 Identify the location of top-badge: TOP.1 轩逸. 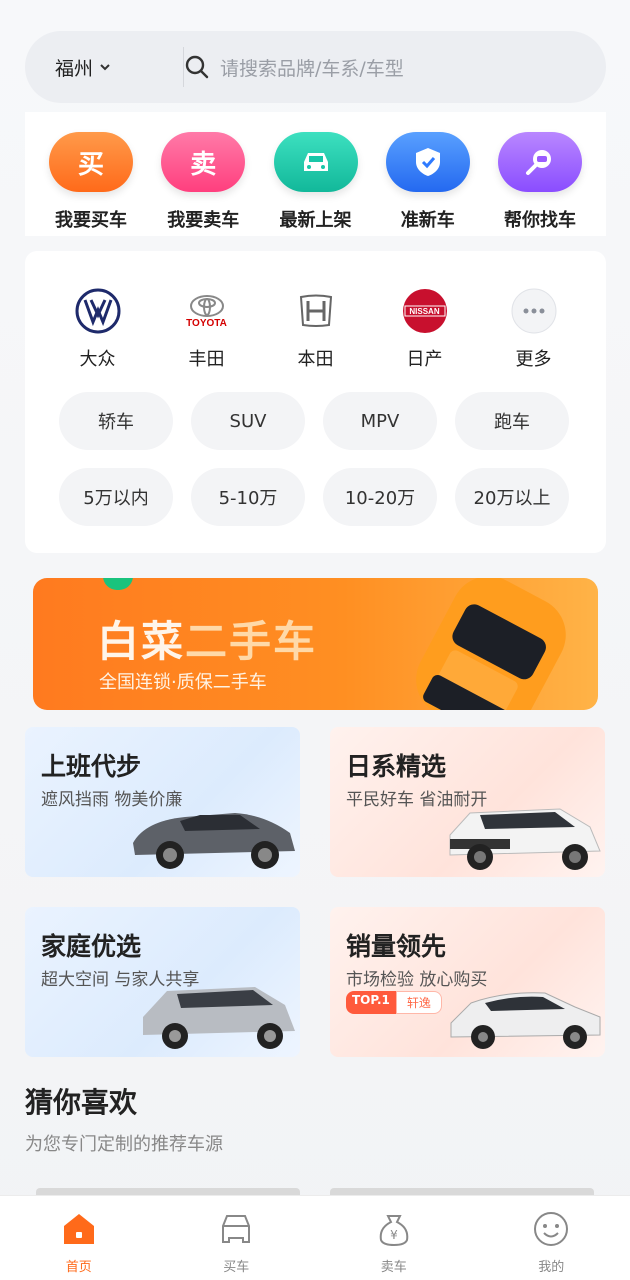
(394, 1002).